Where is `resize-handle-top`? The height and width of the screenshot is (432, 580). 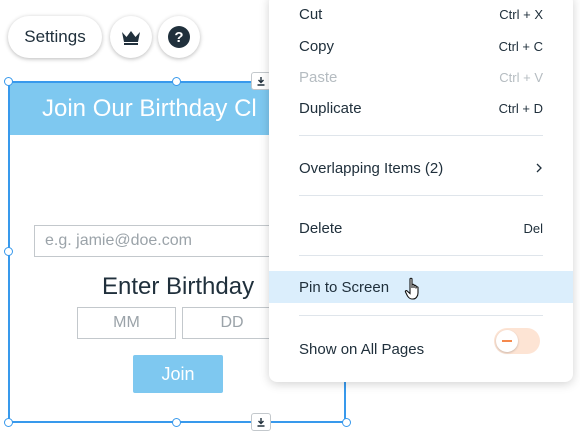
resize-handle-top is located at coordinates (176, 81).